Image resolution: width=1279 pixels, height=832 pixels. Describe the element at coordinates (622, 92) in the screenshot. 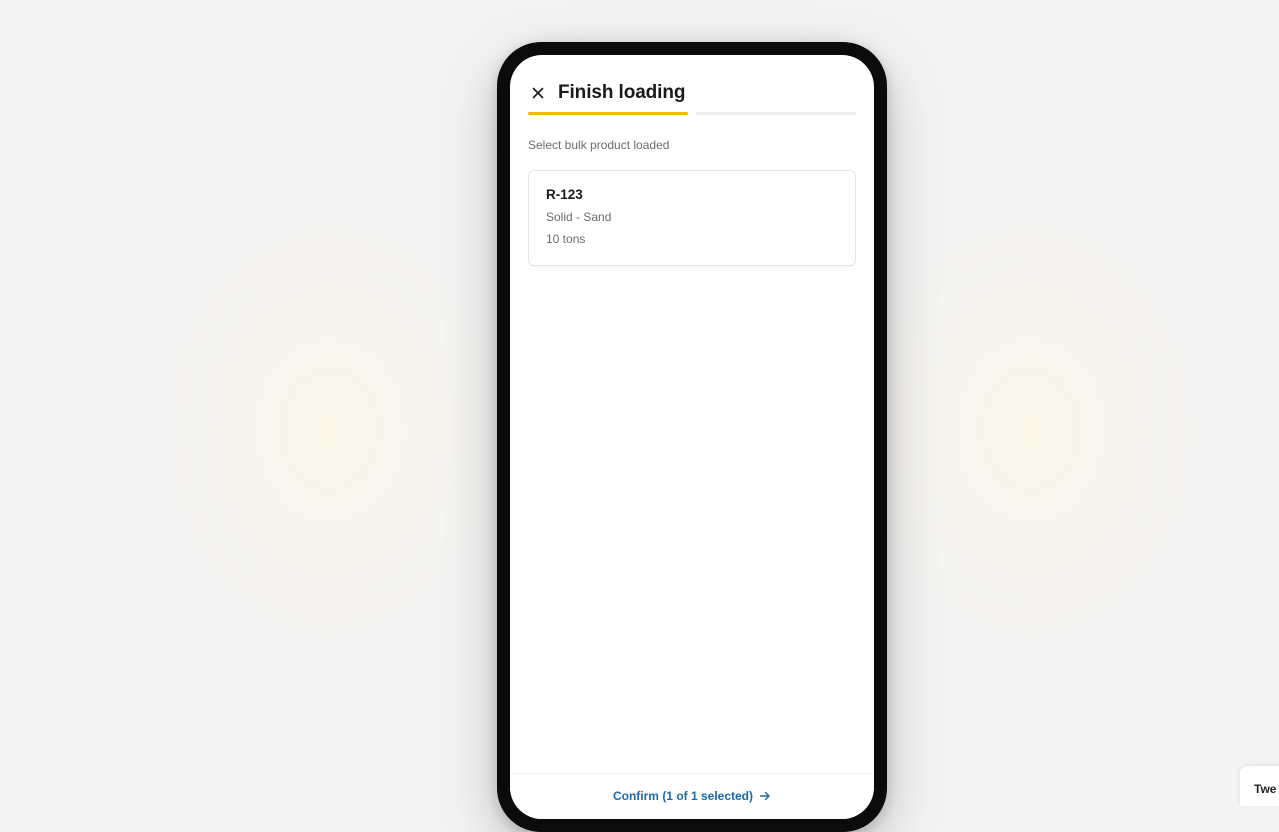

I see `page-title: Finish loading` at that location.